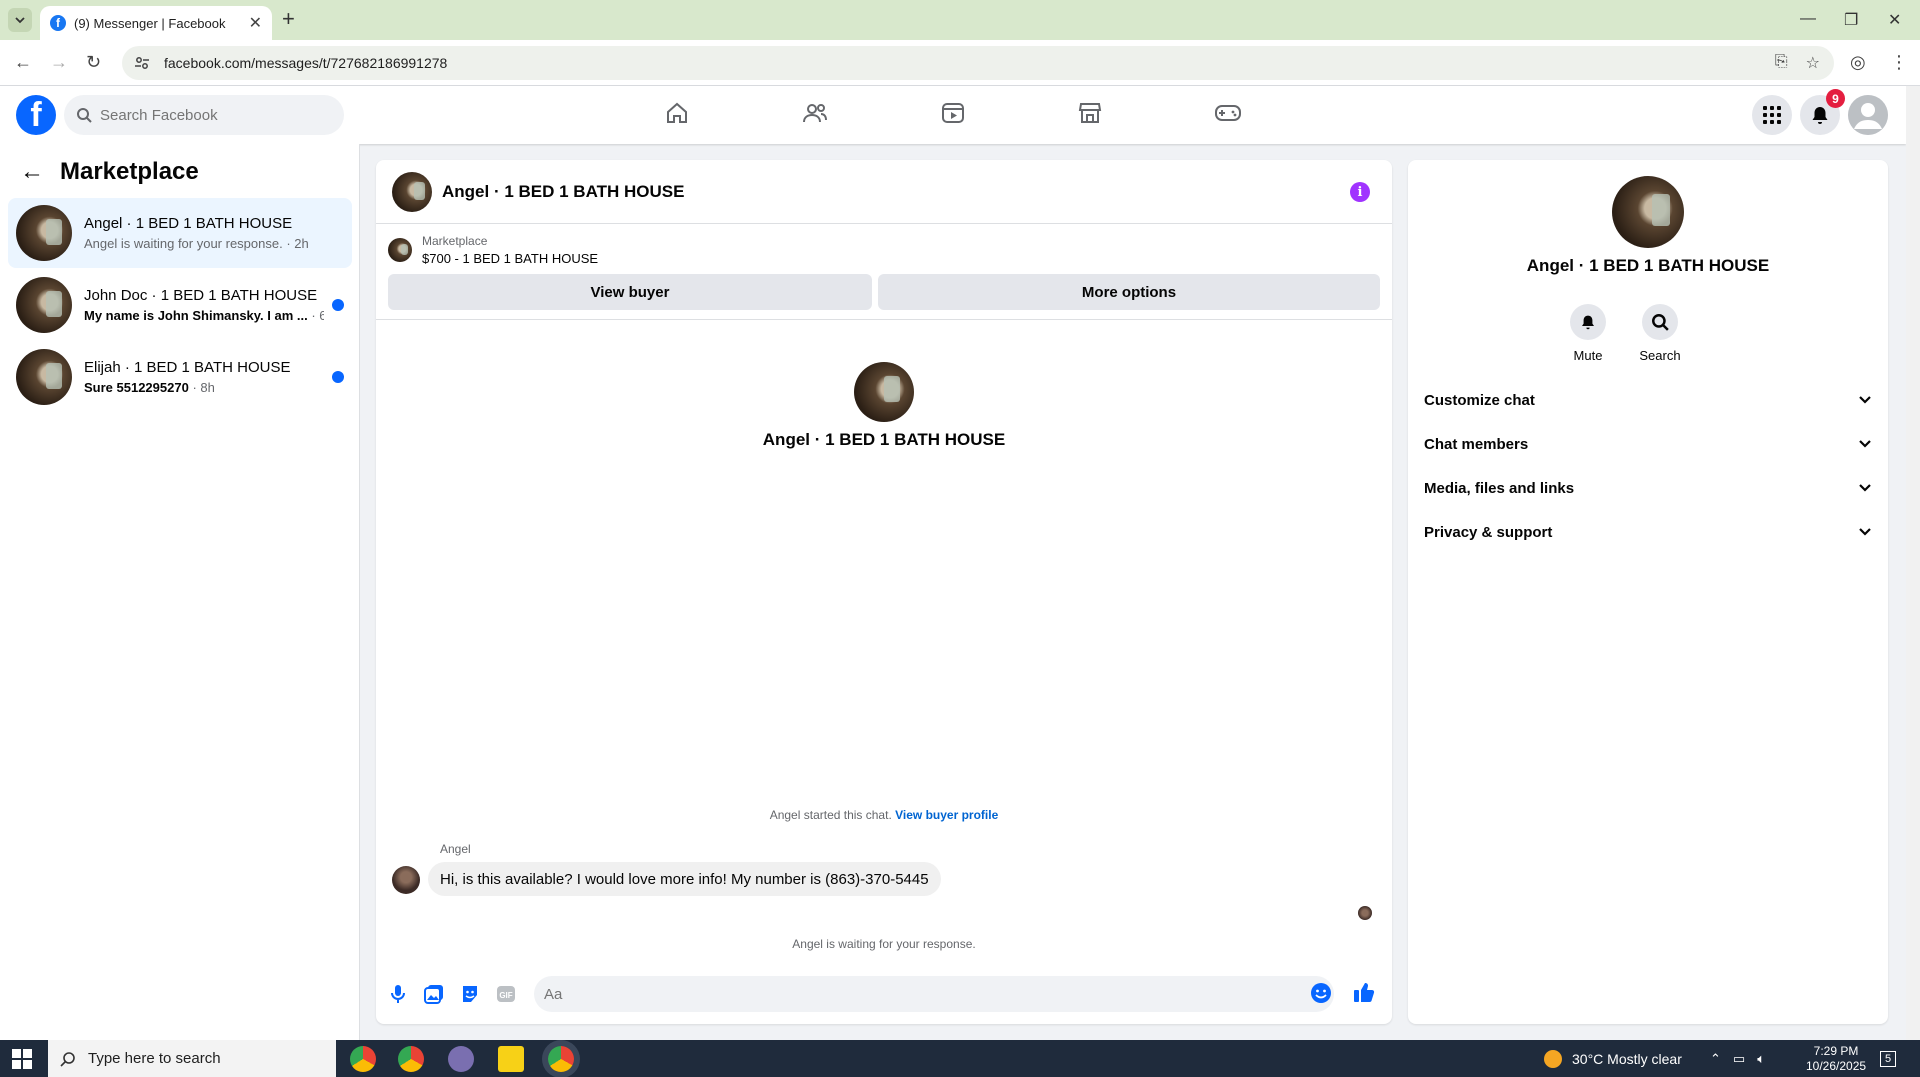  Describe the element at coordinates (255, 23) in the screenshot. I see `close-tab-icon: ✕` at that location.